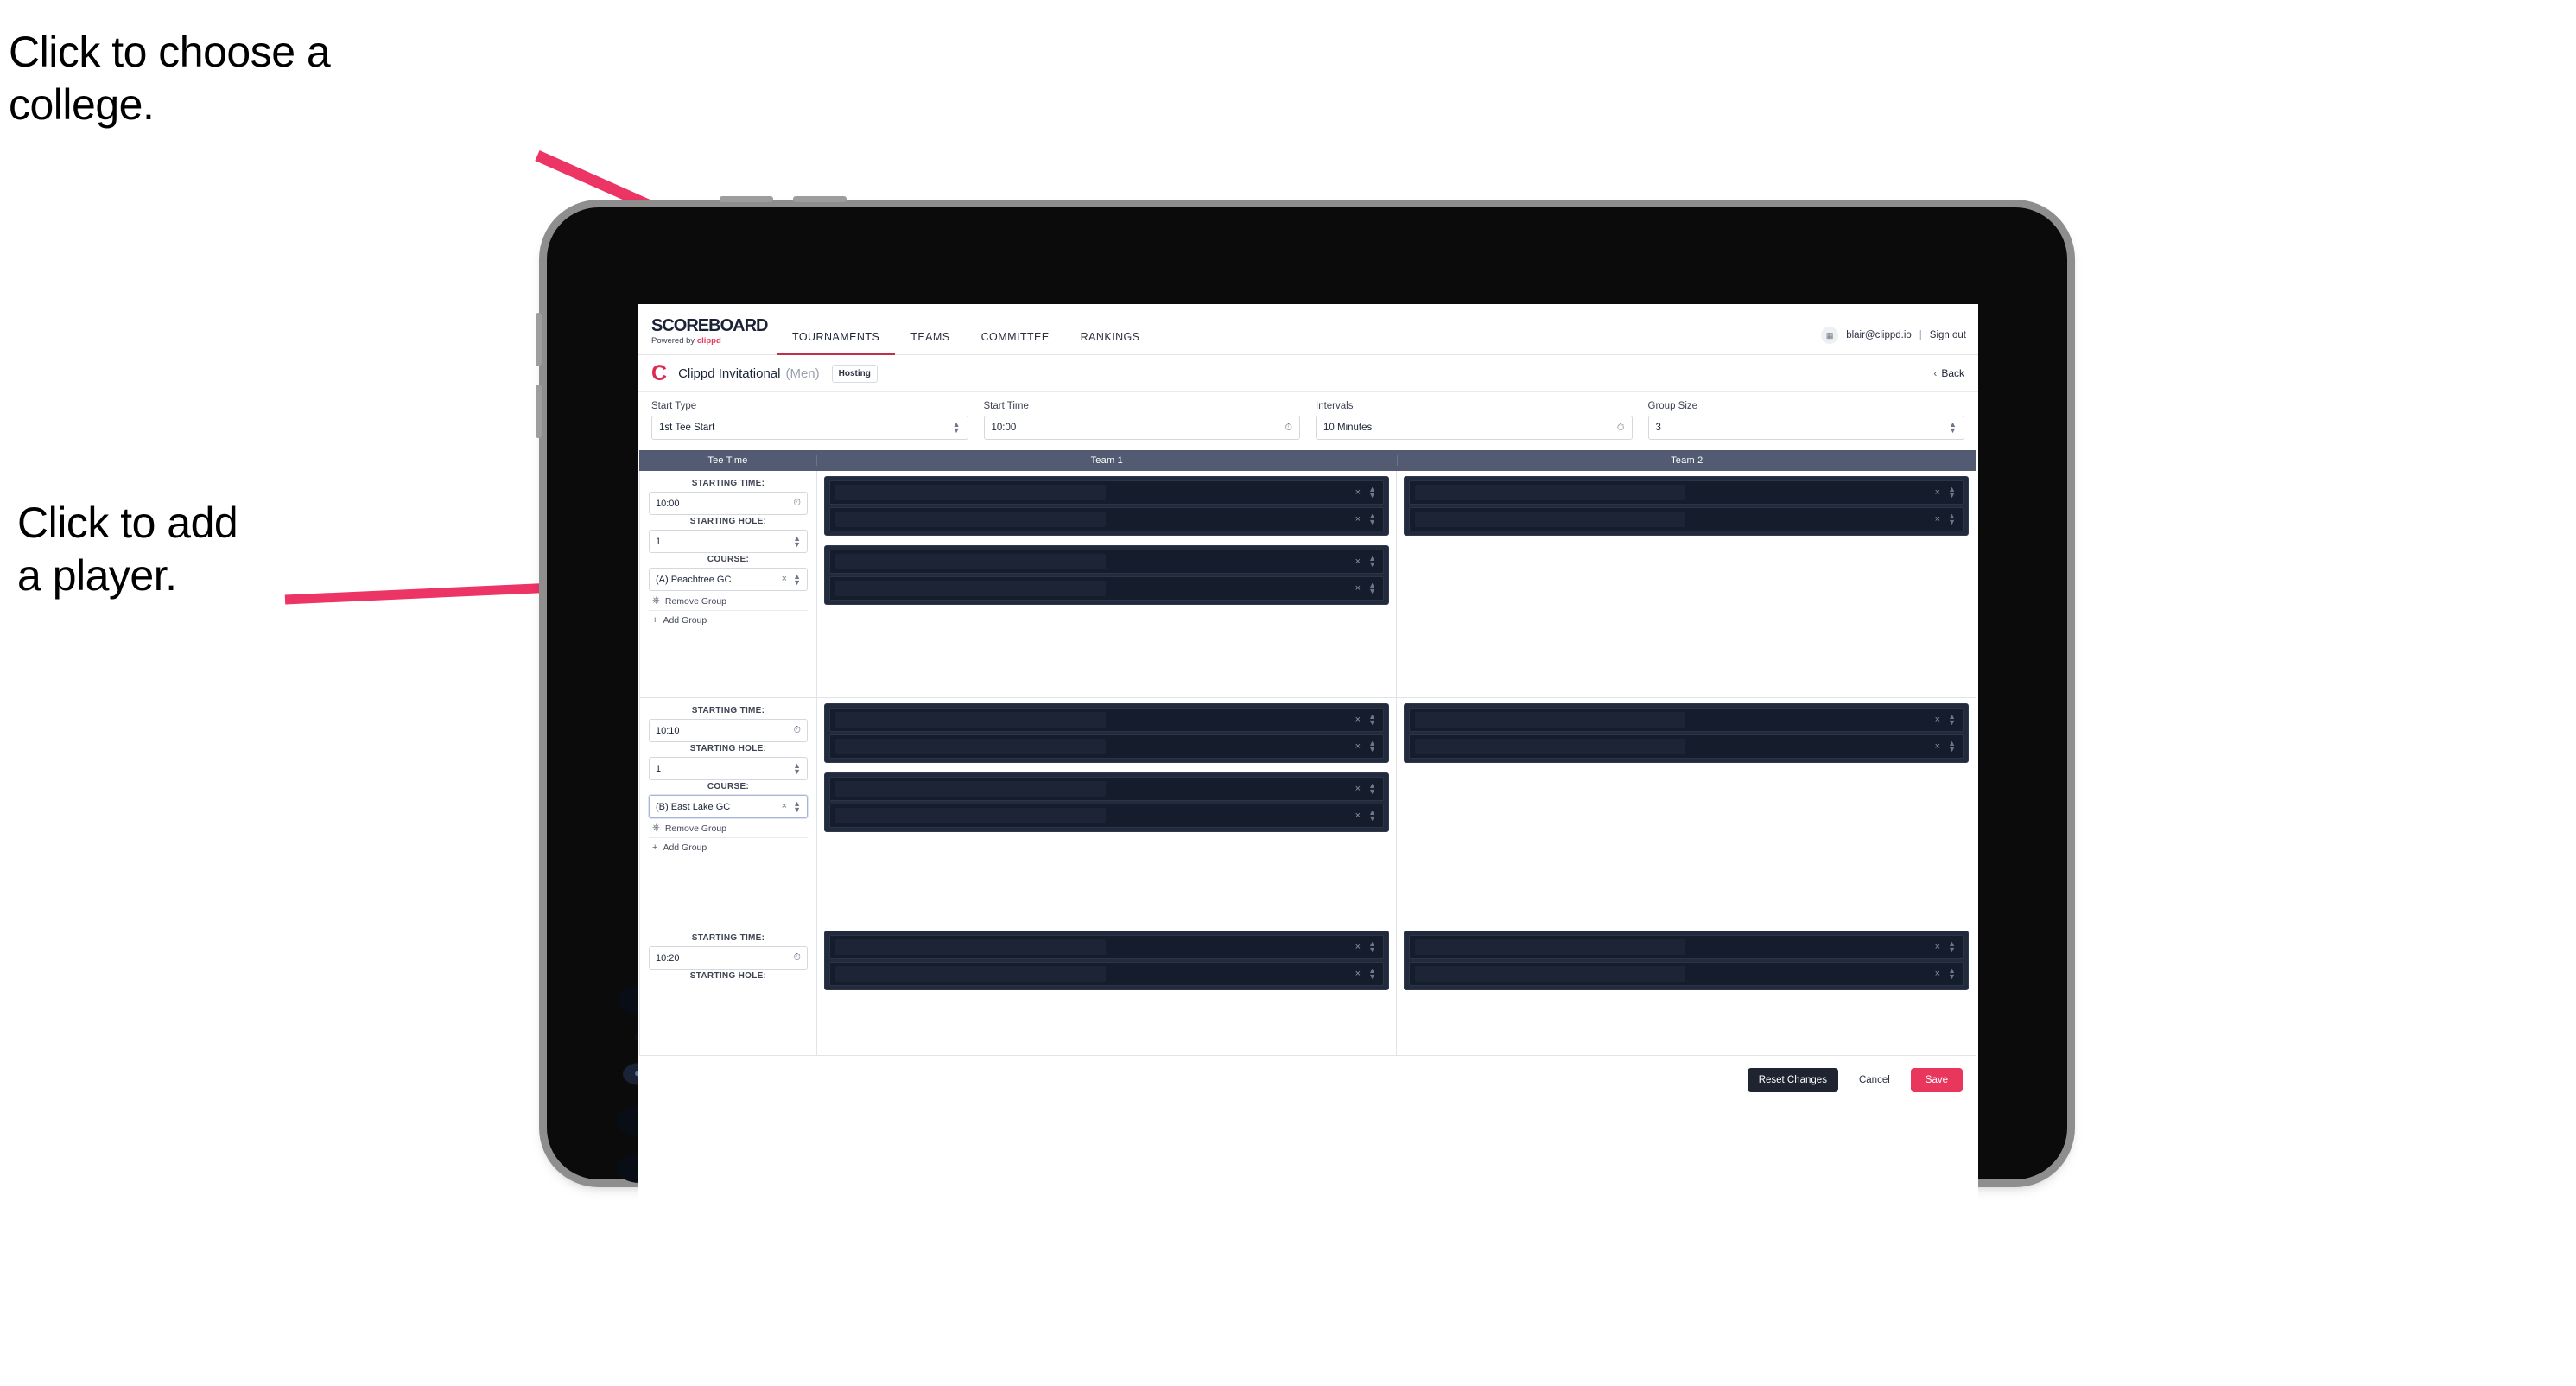  What do you see at coordinates (1792, 1080) in the screenshot?
I see `reset-changes-button: Reset Changes` at bounding box center [1792, 1080].